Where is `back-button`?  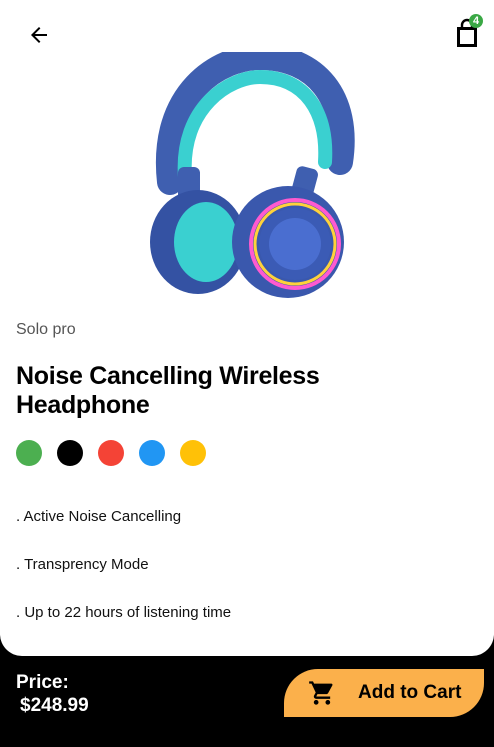
back-button is located at coordinates (39, 35).